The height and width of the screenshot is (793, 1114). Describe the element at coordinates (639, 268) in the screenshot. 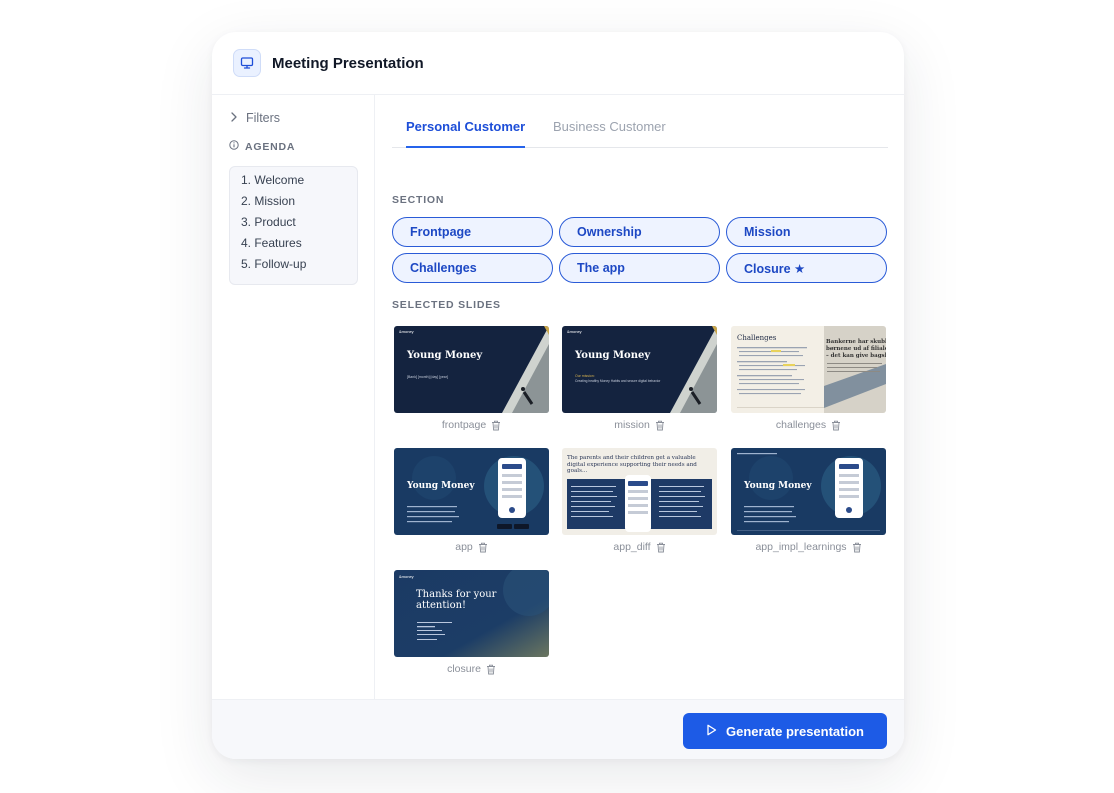

I see `section-chip-the-app: The app` at that location.